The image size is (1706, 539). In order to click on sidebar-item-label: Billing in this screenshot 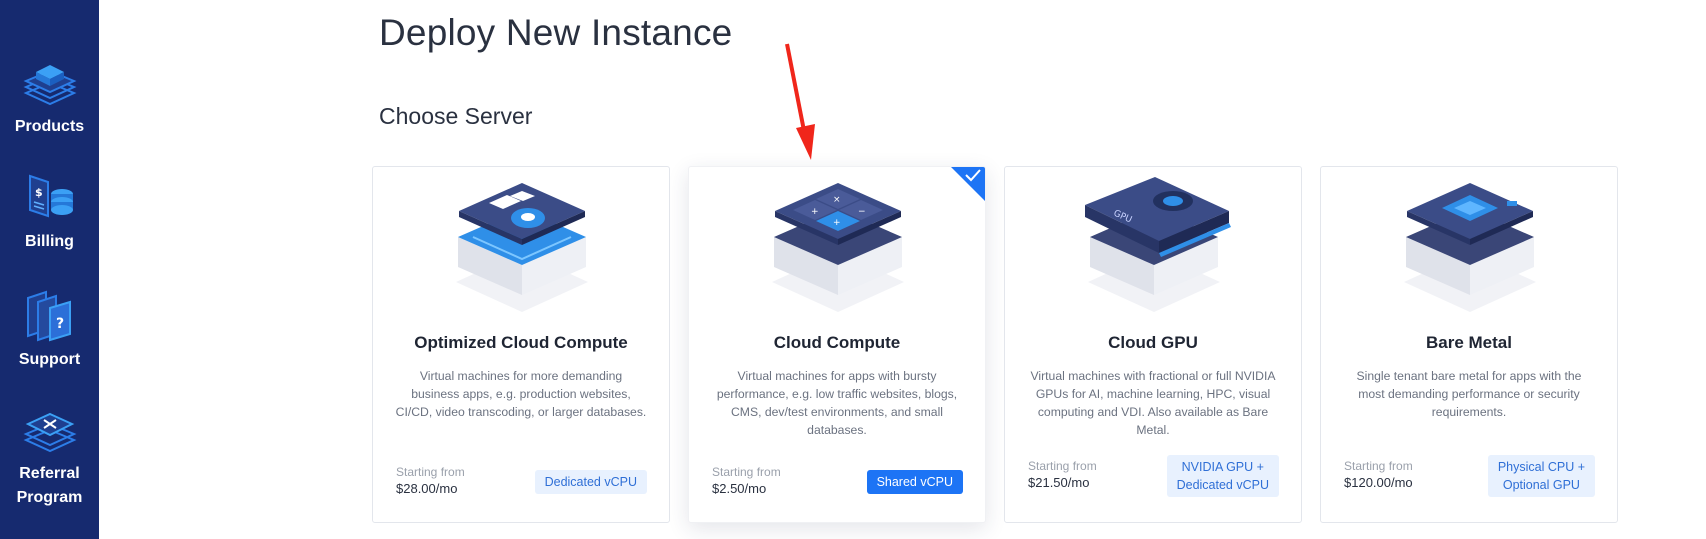, I will do `click(49, 241)`.